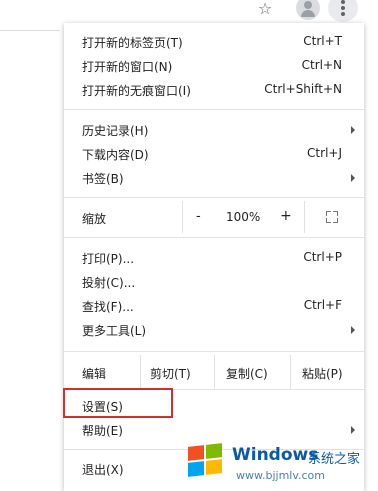 The height and width of the screenshot is (491, 378). Describe the element at coordinates (343, 11) in the screenshot. I see `more-menu-icon` at that location.